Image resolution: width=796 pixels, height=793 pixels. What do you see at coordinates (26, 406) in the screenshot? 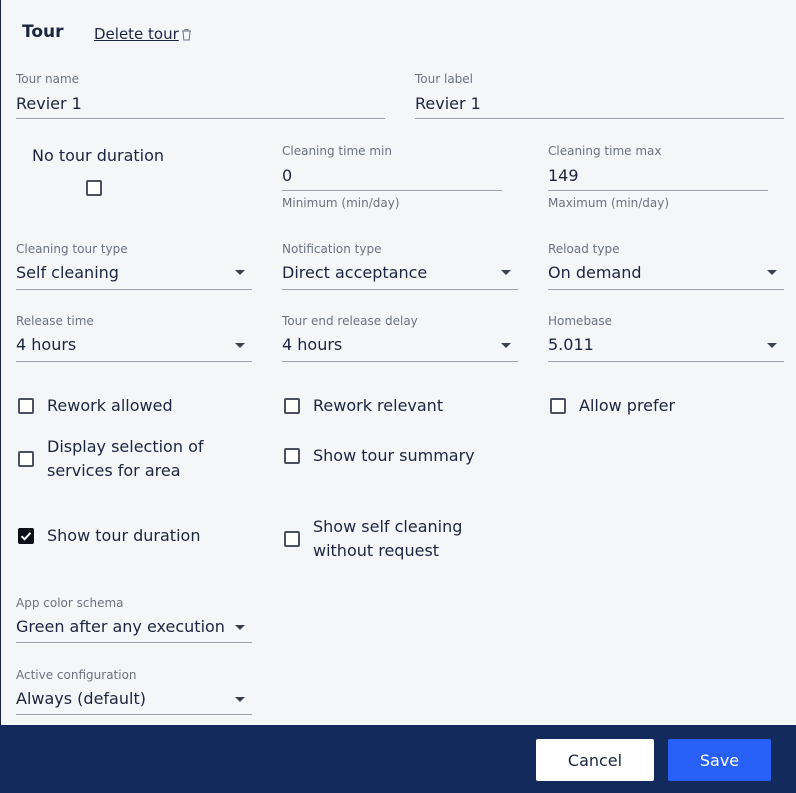
I see `rework-allowed-checkbox` at bounding box center [26, 406].